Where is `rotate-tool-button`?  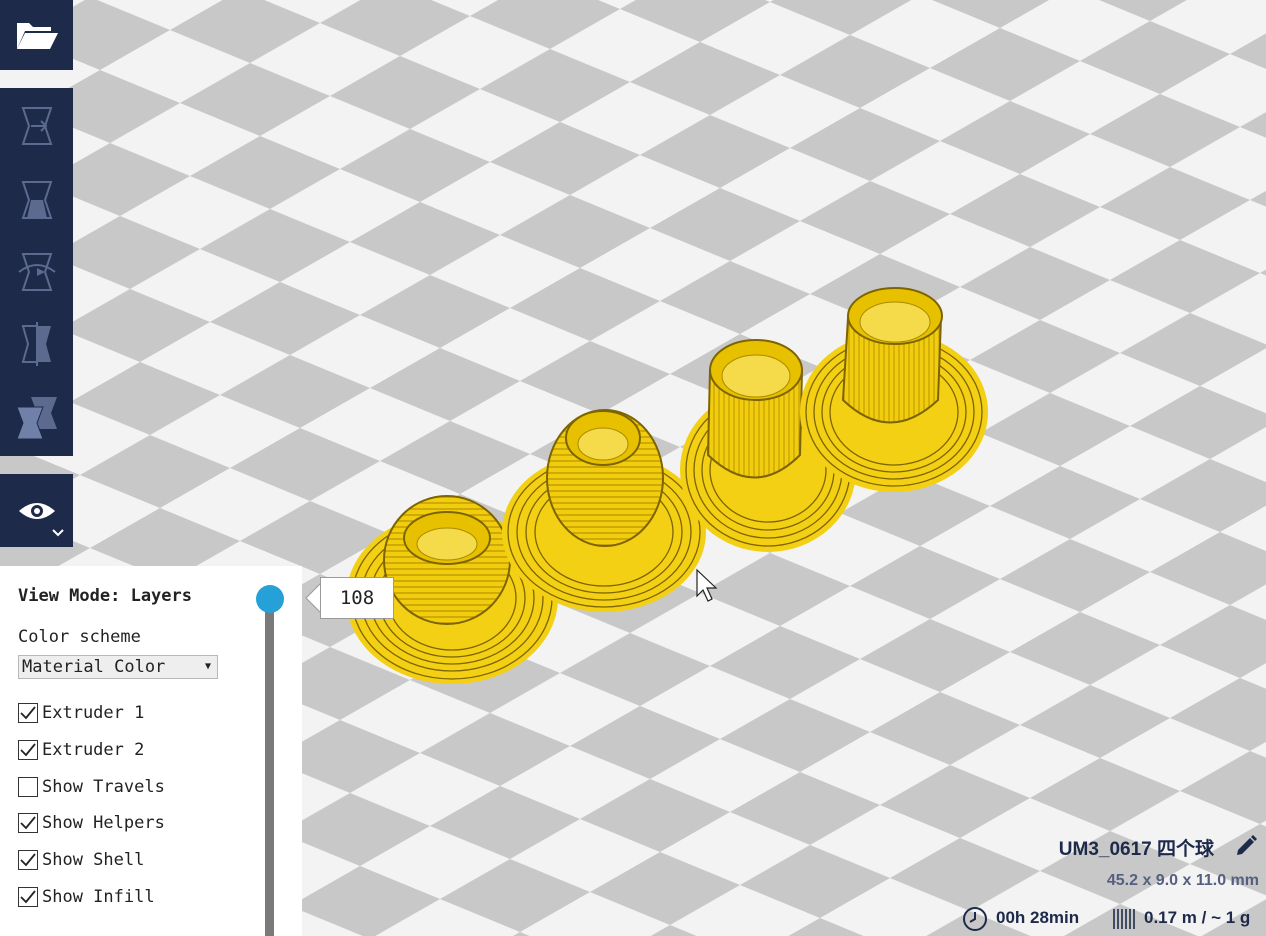
rotate-tool-button is located at coordinates (36, 272).